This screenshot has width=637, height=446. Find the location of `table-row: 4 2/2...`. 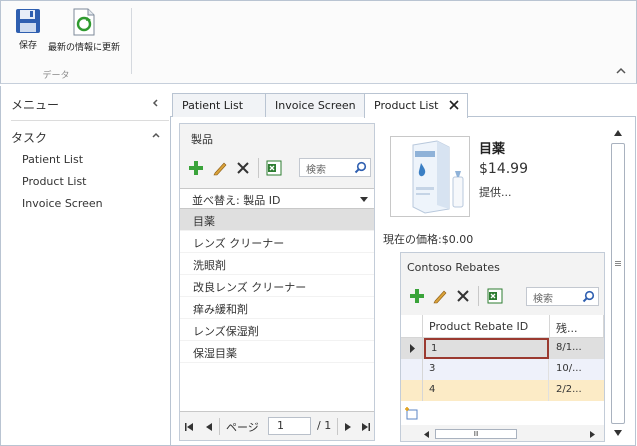

table-row: 4 2/2... is located at coordinates (502, 390).